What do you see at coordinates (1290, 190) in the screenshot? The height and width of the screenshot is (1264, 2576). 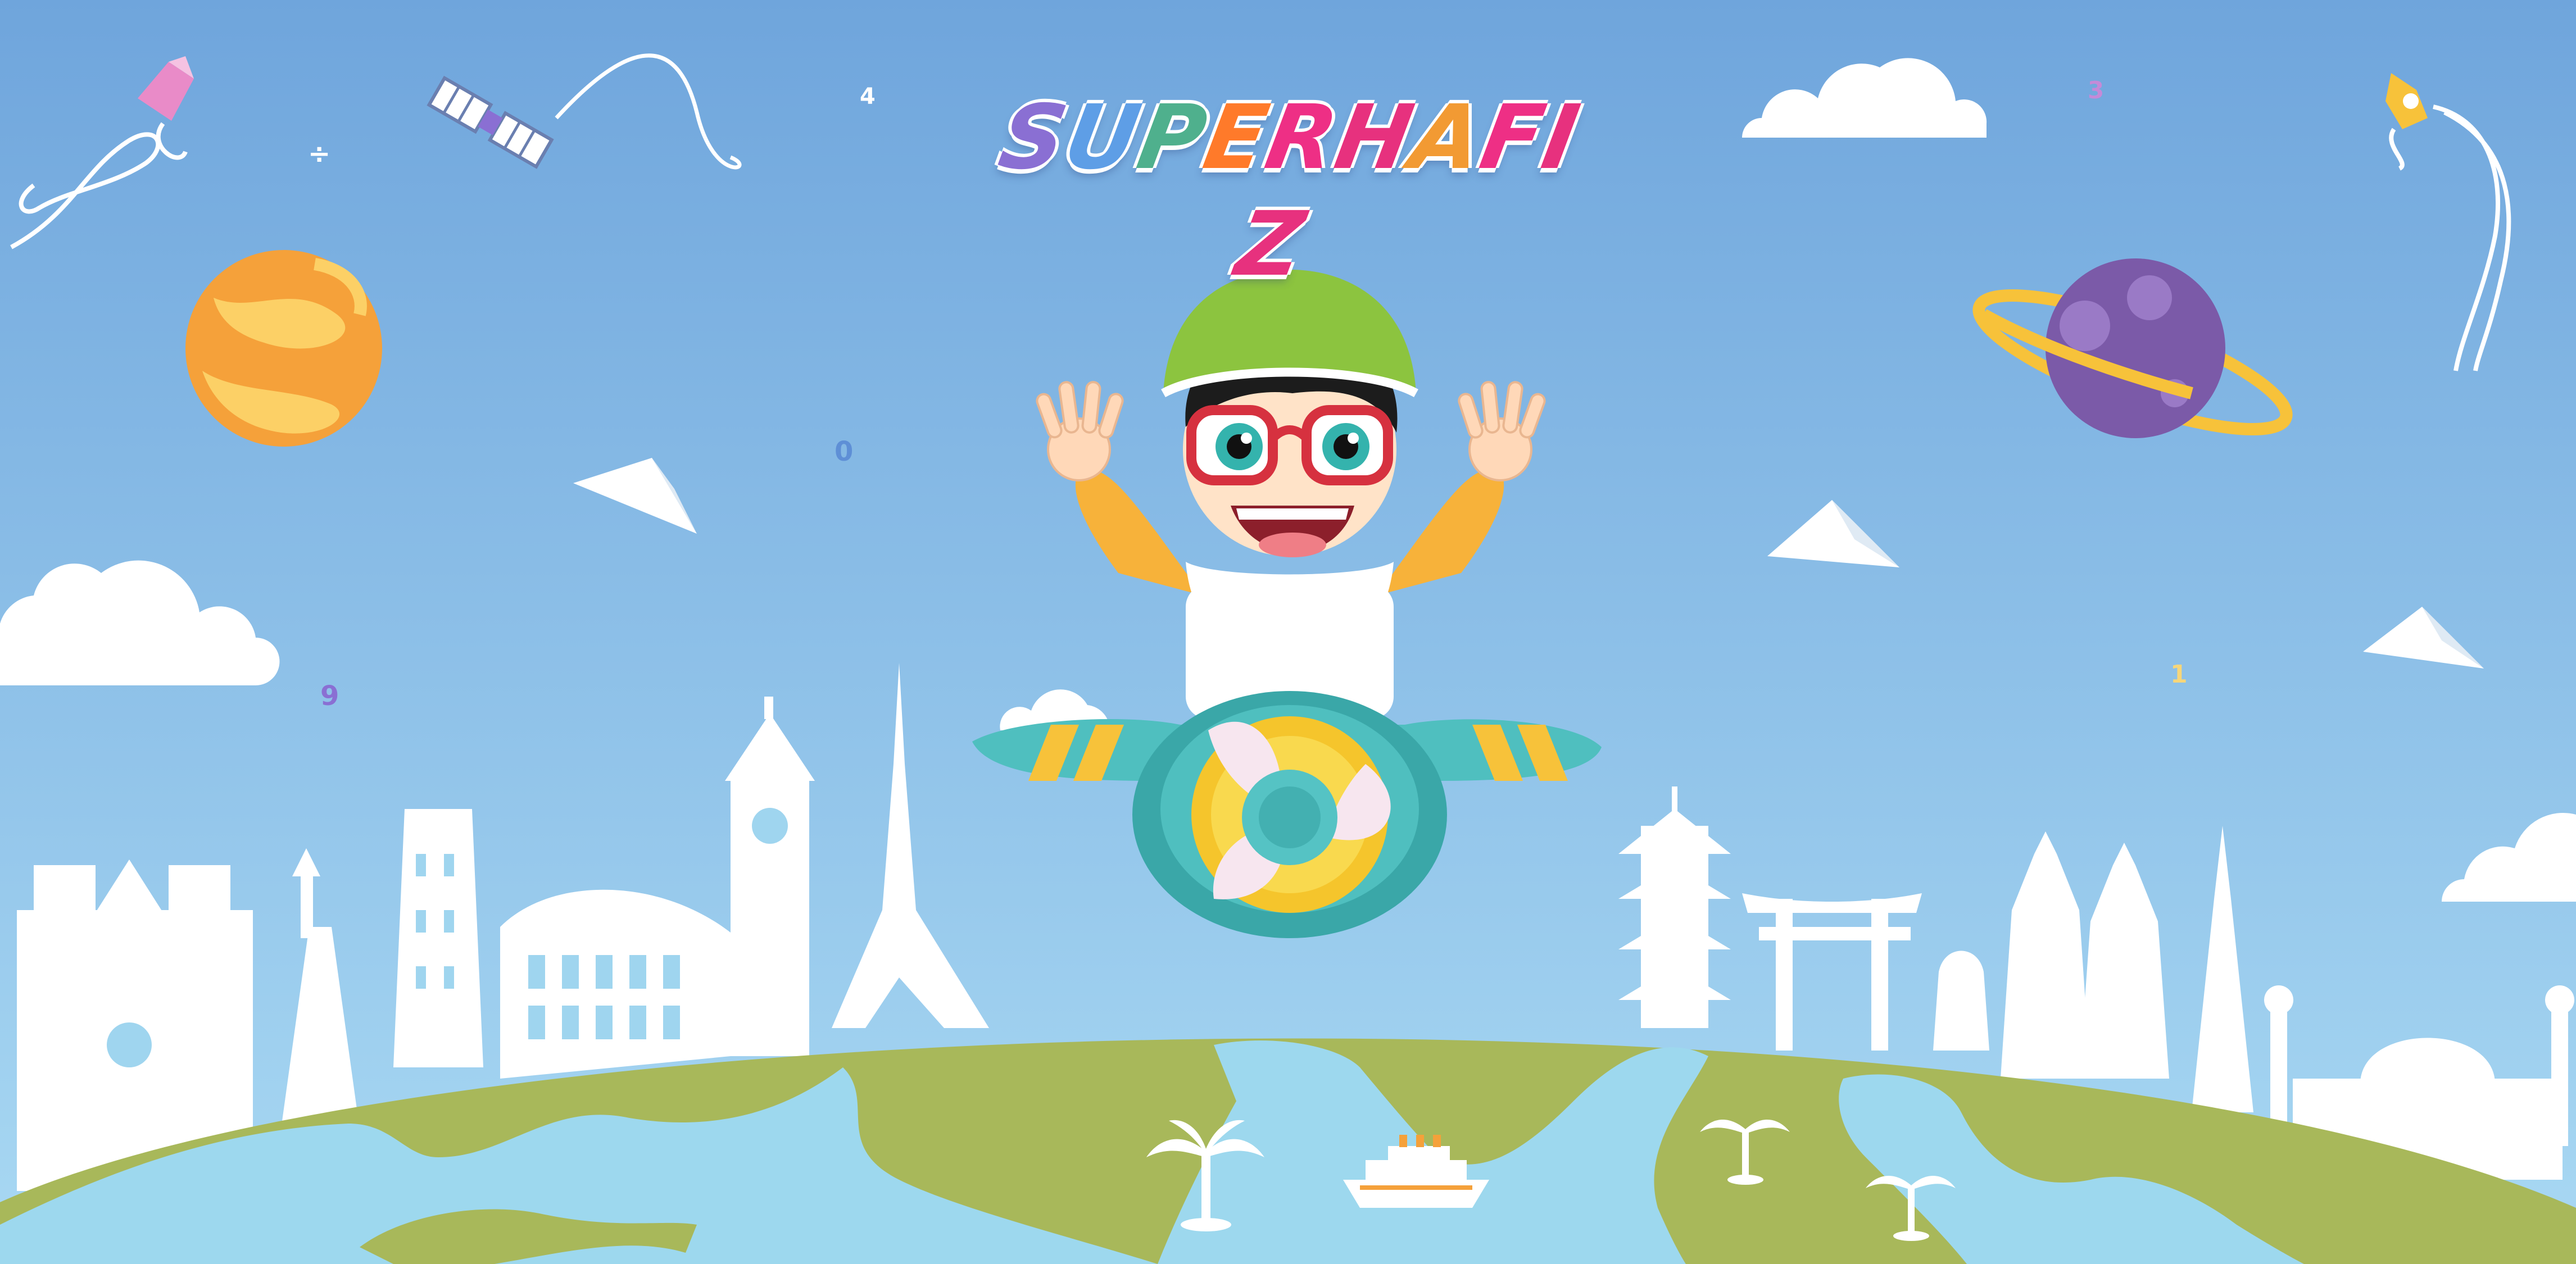 I see `superhafiz-logo: SUPERHAFIZ` at bounding box center [1290, 190].